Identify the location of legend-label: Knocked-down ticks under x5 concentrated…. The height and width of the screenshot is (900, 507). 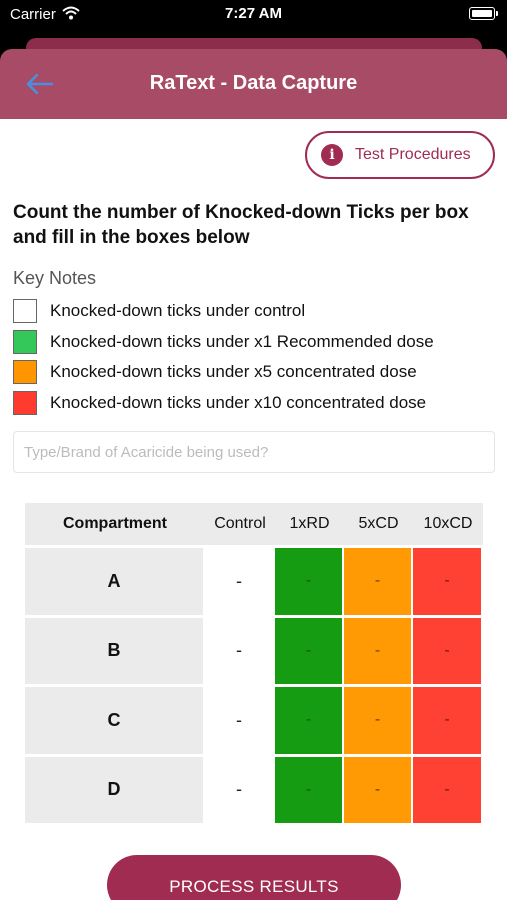
(233, 372).